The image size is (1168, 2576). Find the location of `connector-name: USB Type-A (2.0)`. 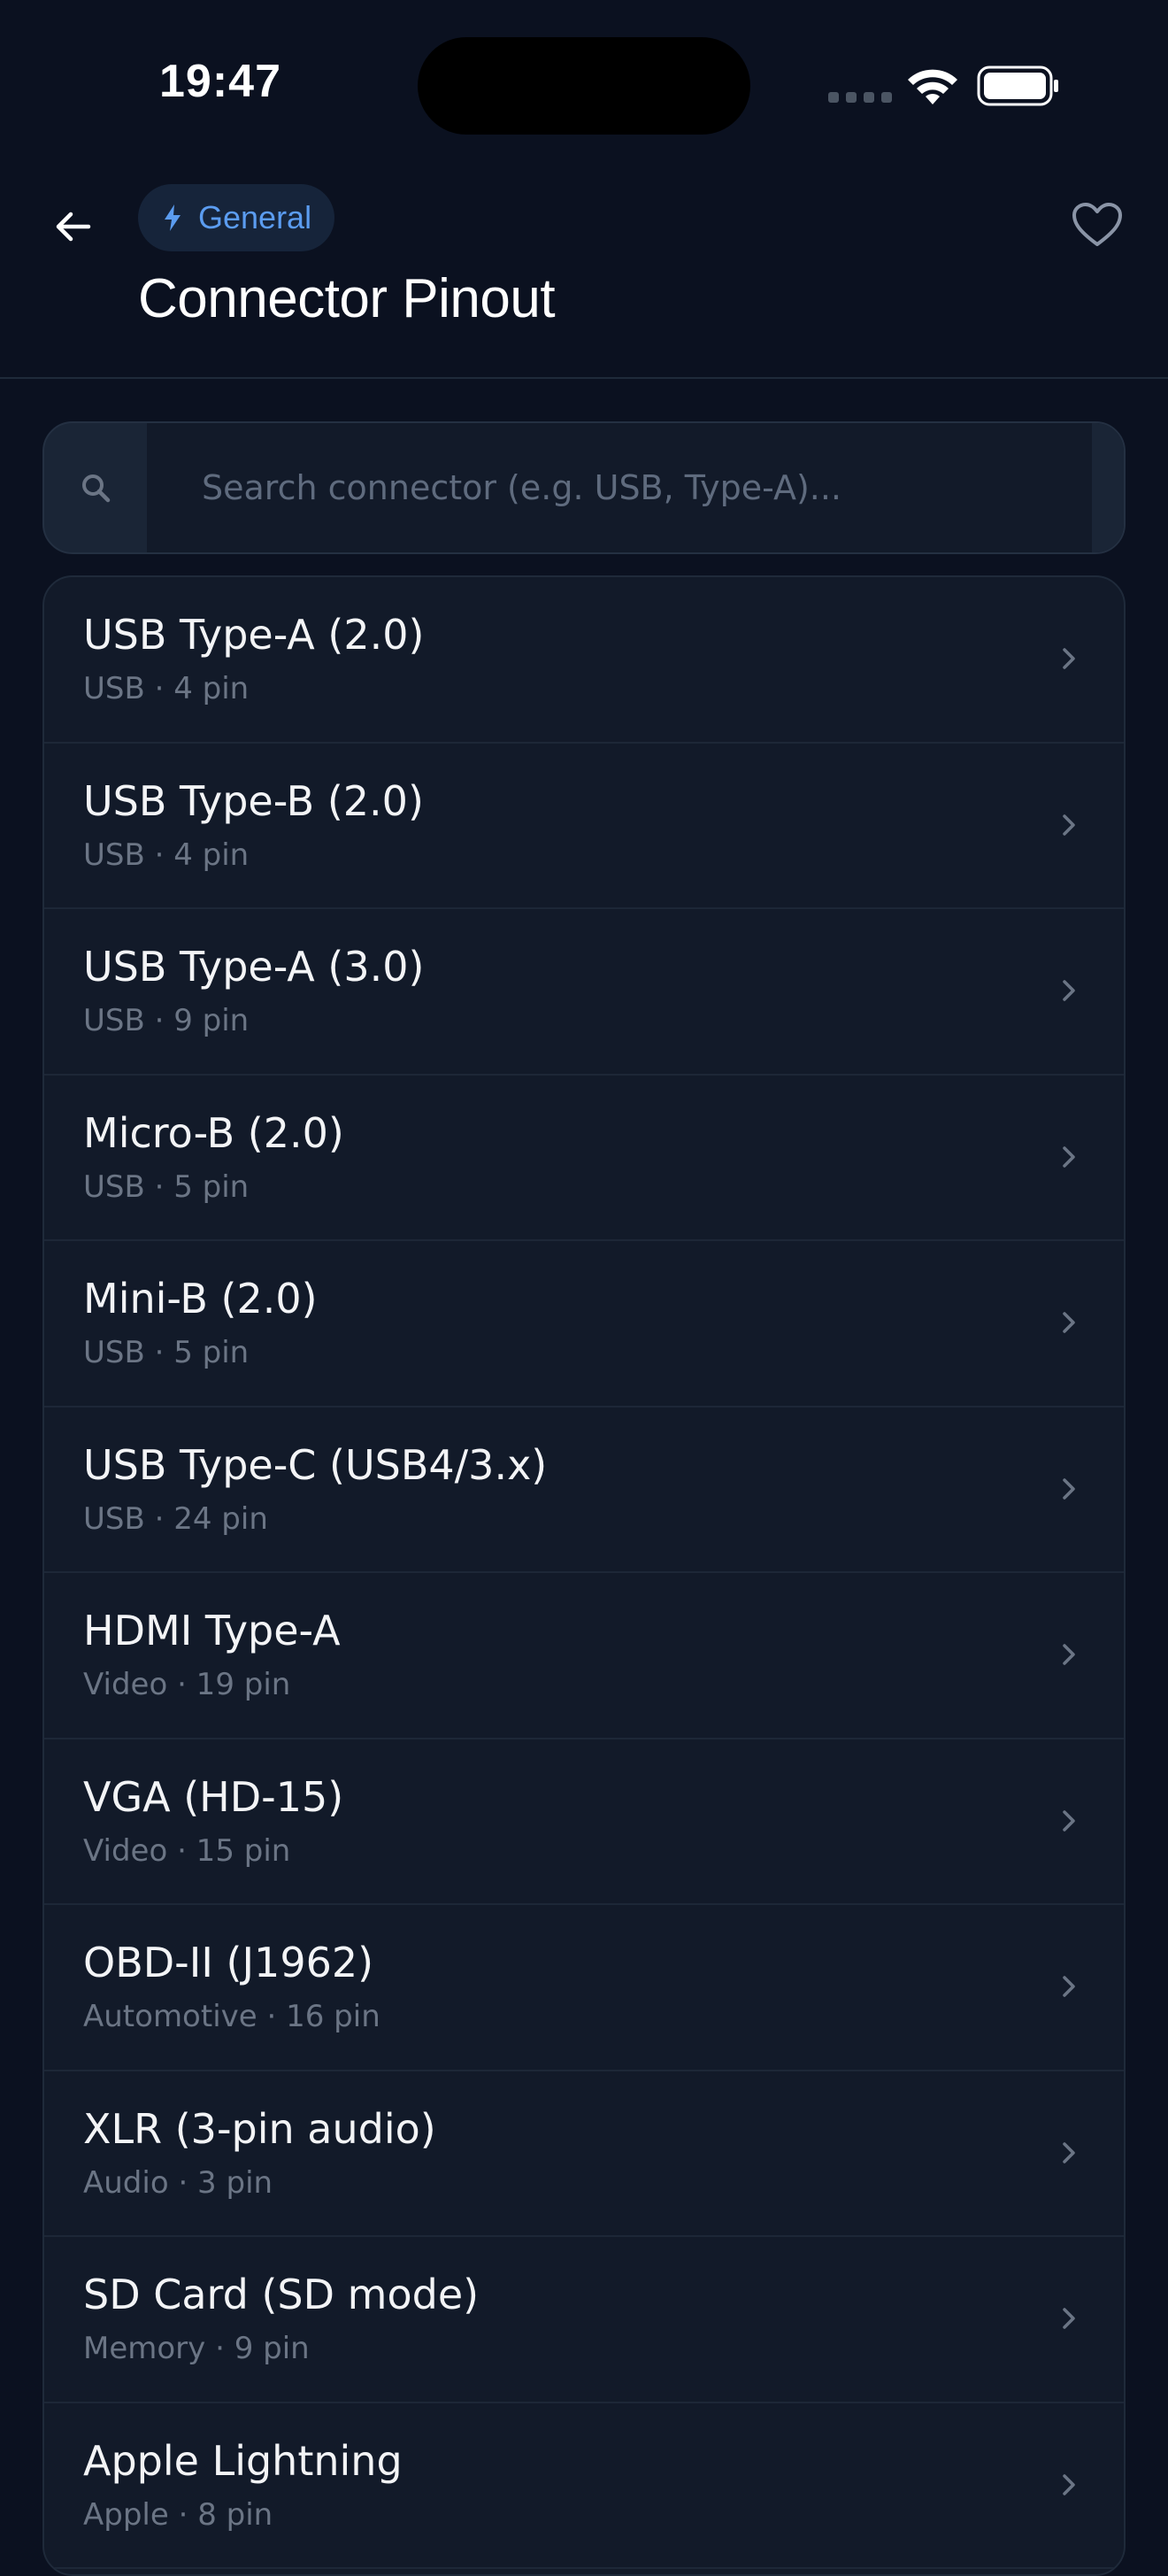

connector-name: USB Type-A (2.0) is located at coordinates (254, 635).